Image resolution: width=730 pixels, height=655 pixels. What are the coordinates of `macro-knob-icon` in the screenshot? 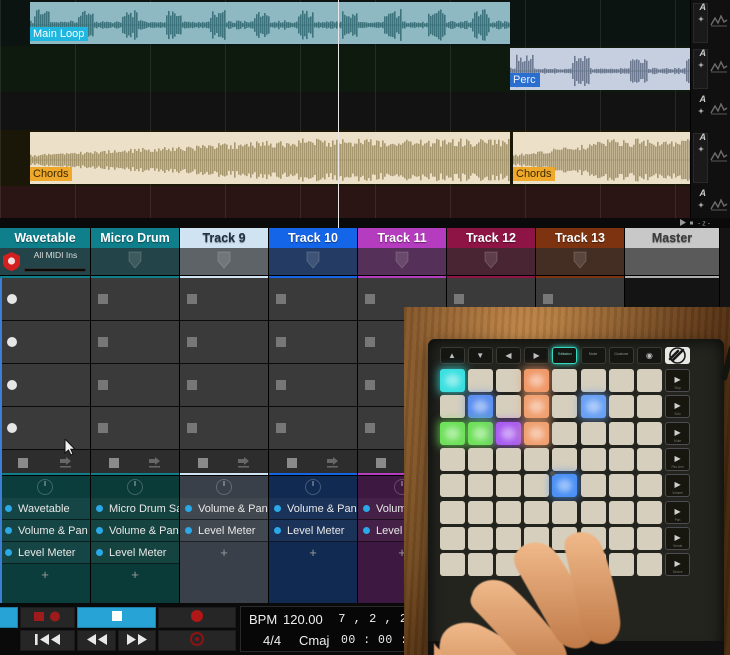 It's located at (313, 487).